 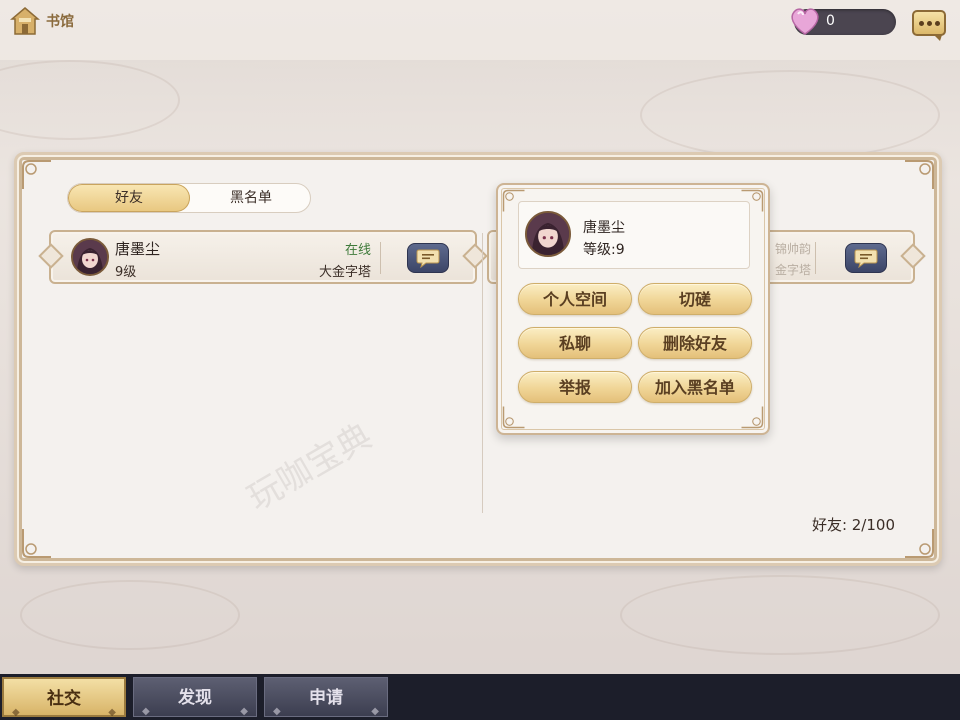 I want to click on spar-button: 切磋, so click(x=695, y=299).